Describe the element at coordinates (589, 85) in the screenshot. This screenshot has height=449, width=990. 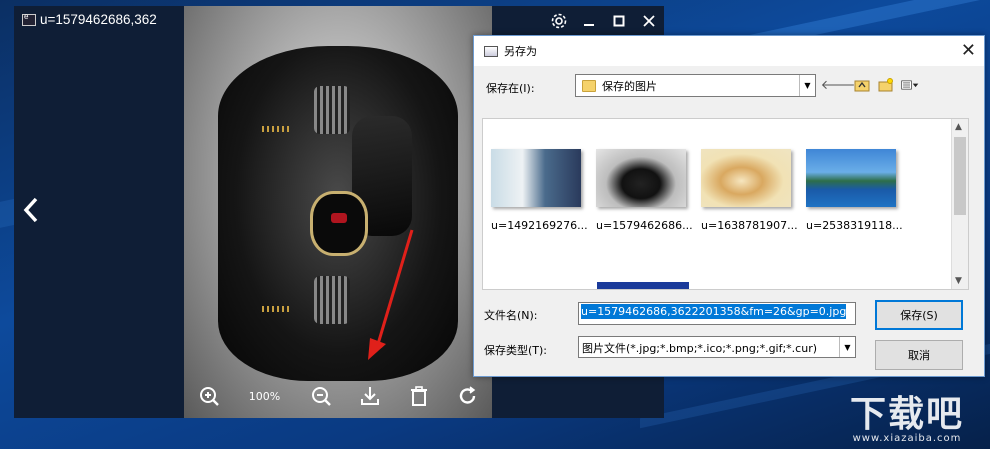
I see `folder-icon` at that location.